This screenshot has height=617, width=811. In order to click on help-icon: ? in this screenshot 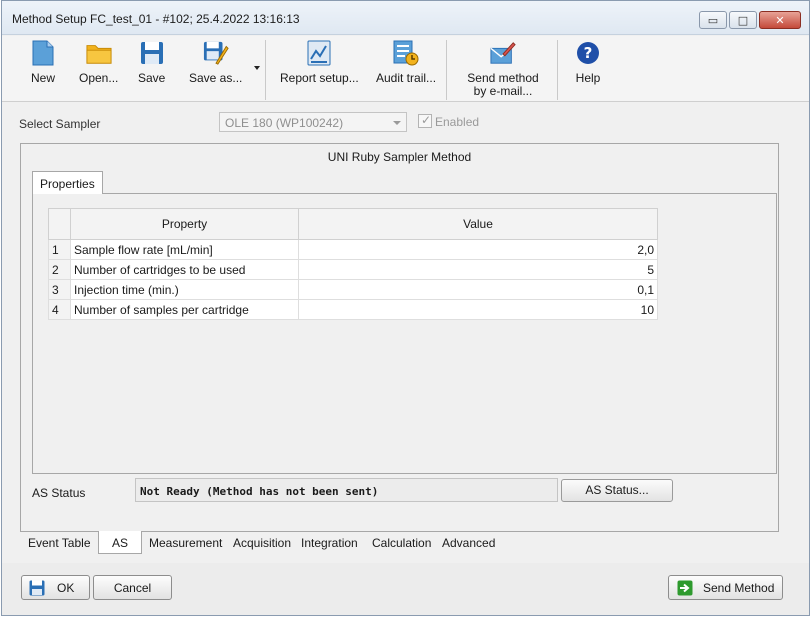, I will do `click(588, 53)`.